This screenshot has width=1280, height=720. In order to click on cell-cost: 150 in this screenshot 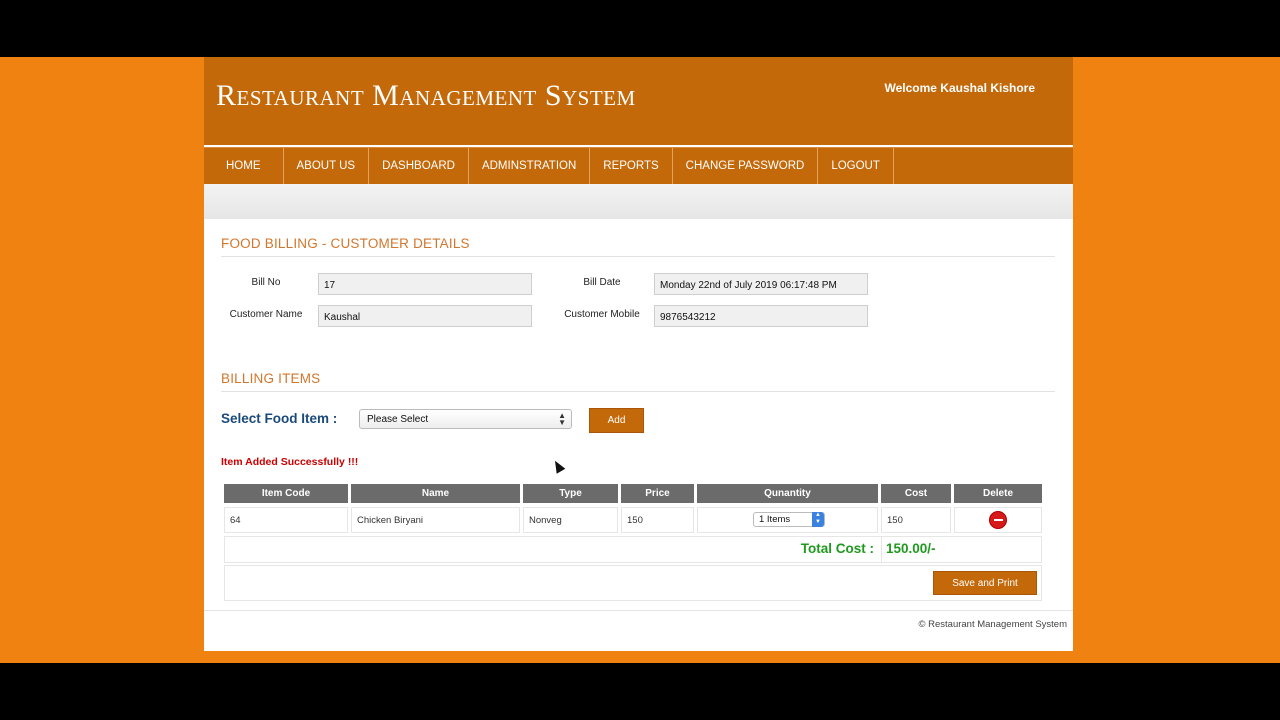, I will do `click(916, 520)`.